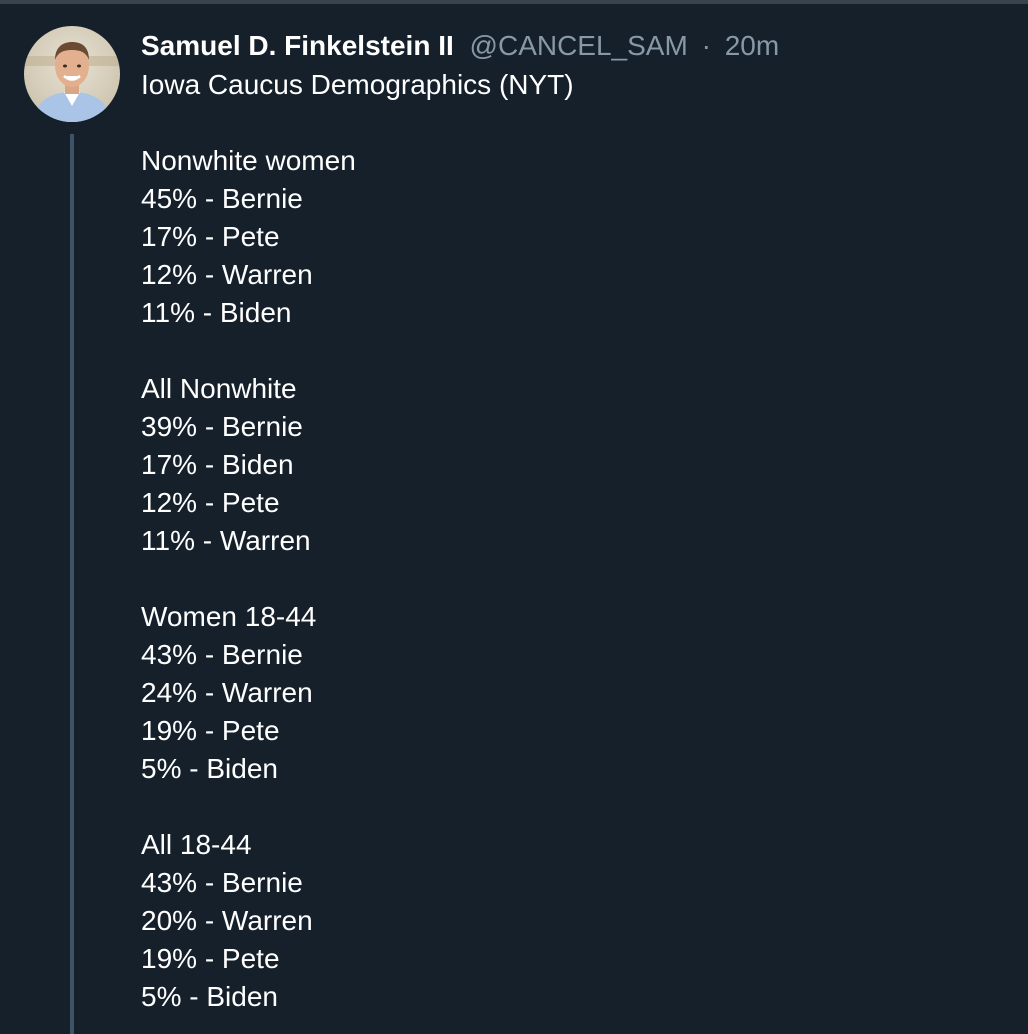 The height and width of the screenshot is (1034, 1028). Describe the element at coordinates (217, 464) in the screenshot. I see `tweet-line: 17% - Biden` at that location.